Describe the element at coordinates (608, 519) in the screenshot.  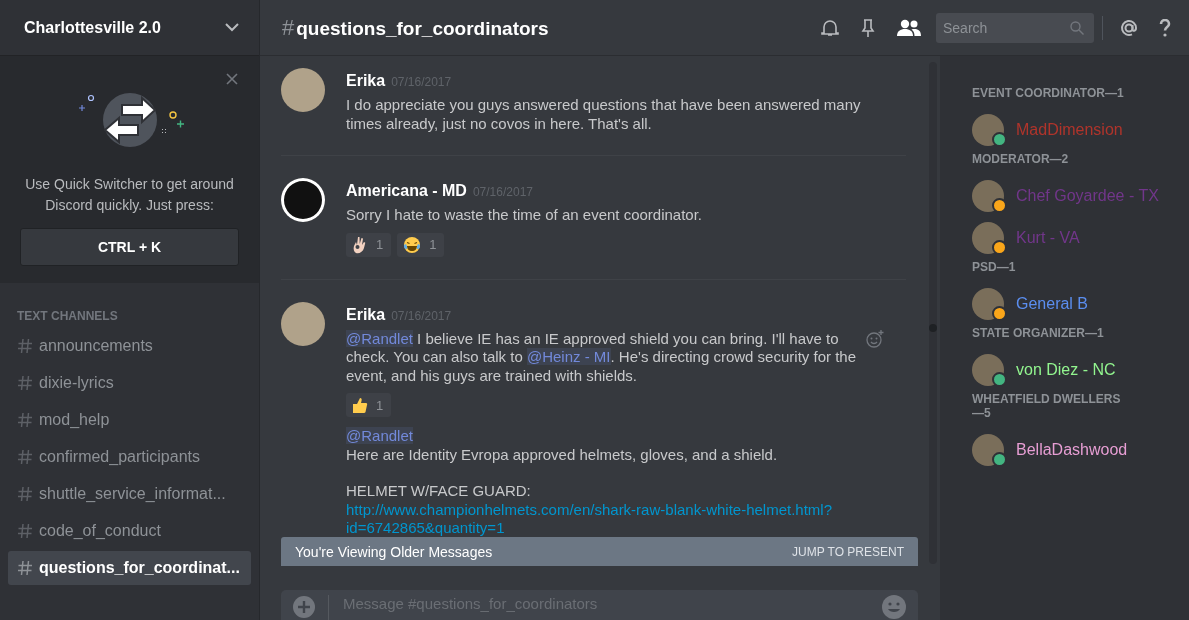
I see `link: http://www.championhelmets.com/en/shark-raw-blank-white-helmet.html?id=6742865&quantity=1` at that location.